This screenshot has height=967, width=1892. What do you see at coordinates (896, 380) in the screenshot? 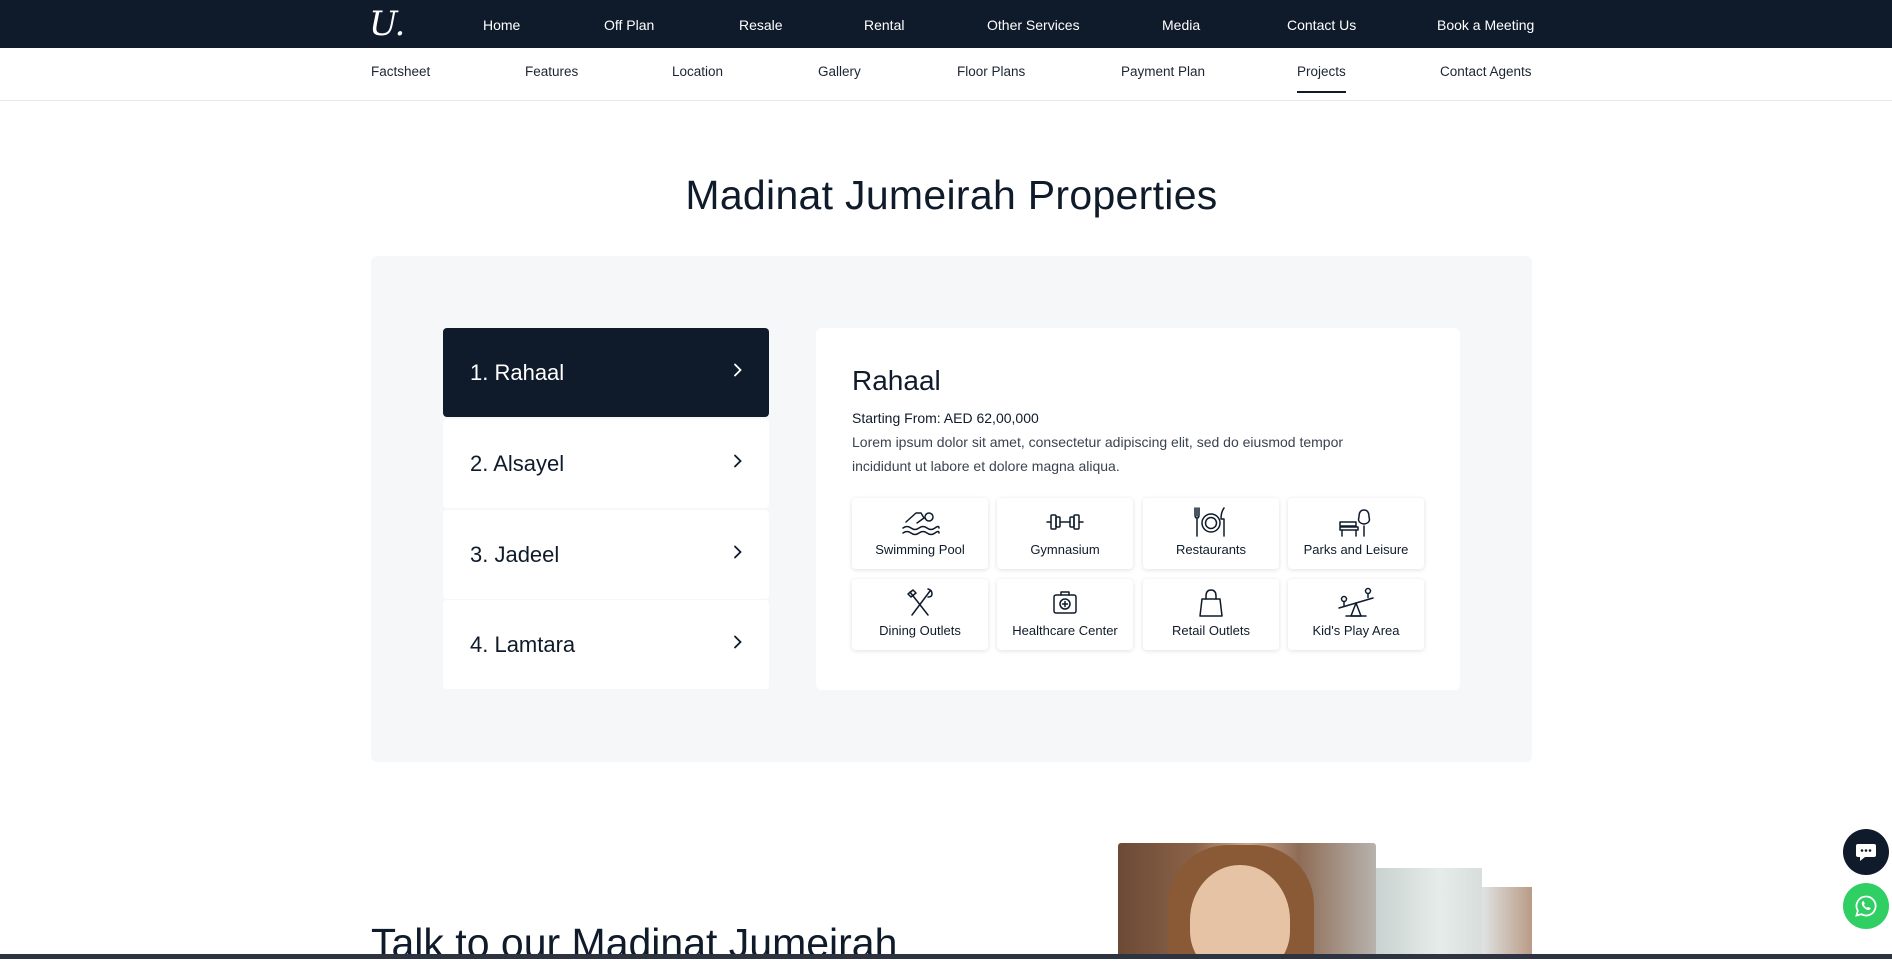
I see `project-title: Rahaal` at bounding box center [896, 380].